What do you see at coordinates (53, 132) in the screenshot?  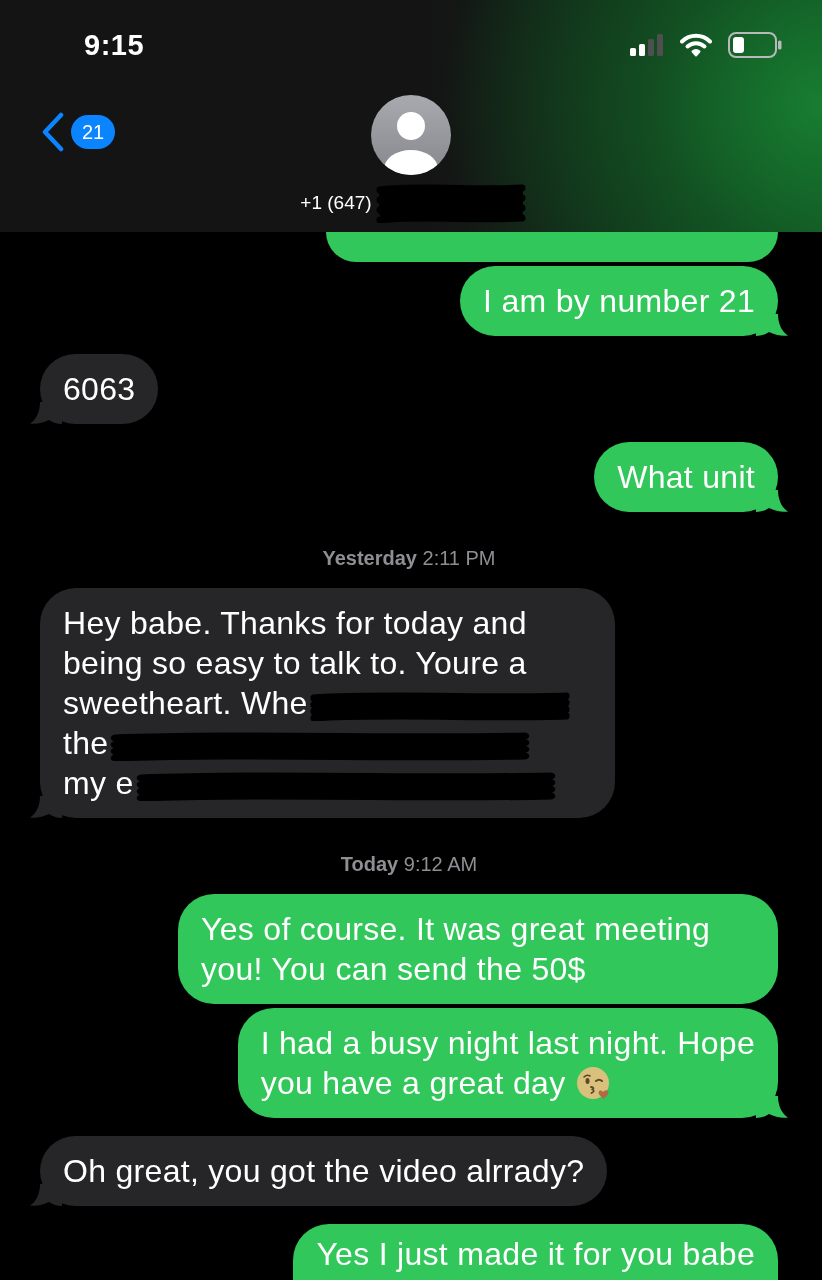 I see `back-chevron-icon` at bounding box center [53, 132].